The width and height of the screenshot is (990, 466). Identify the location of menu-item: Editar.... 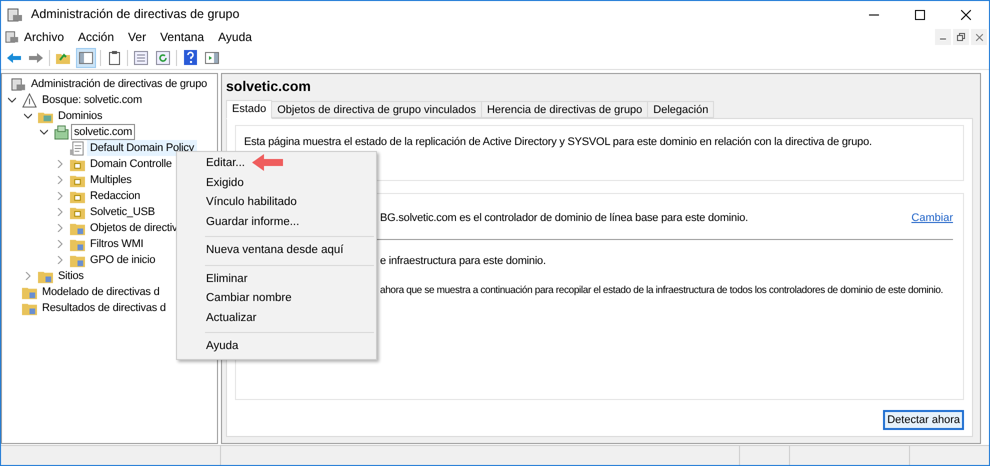
(276, 164).